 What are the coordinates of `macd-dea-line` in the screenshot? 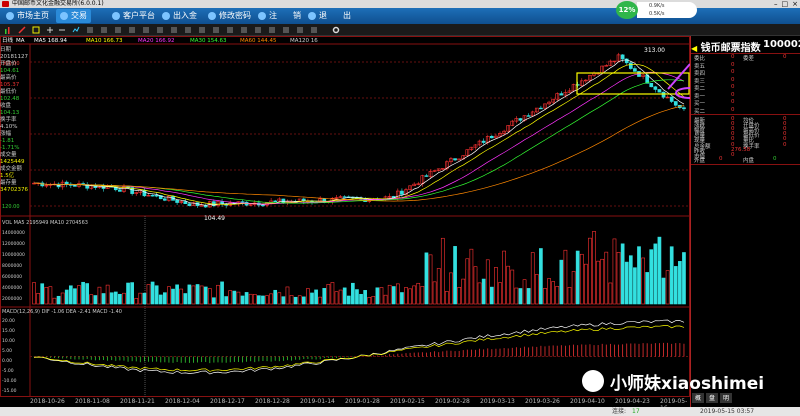 It's located at (359, 348).